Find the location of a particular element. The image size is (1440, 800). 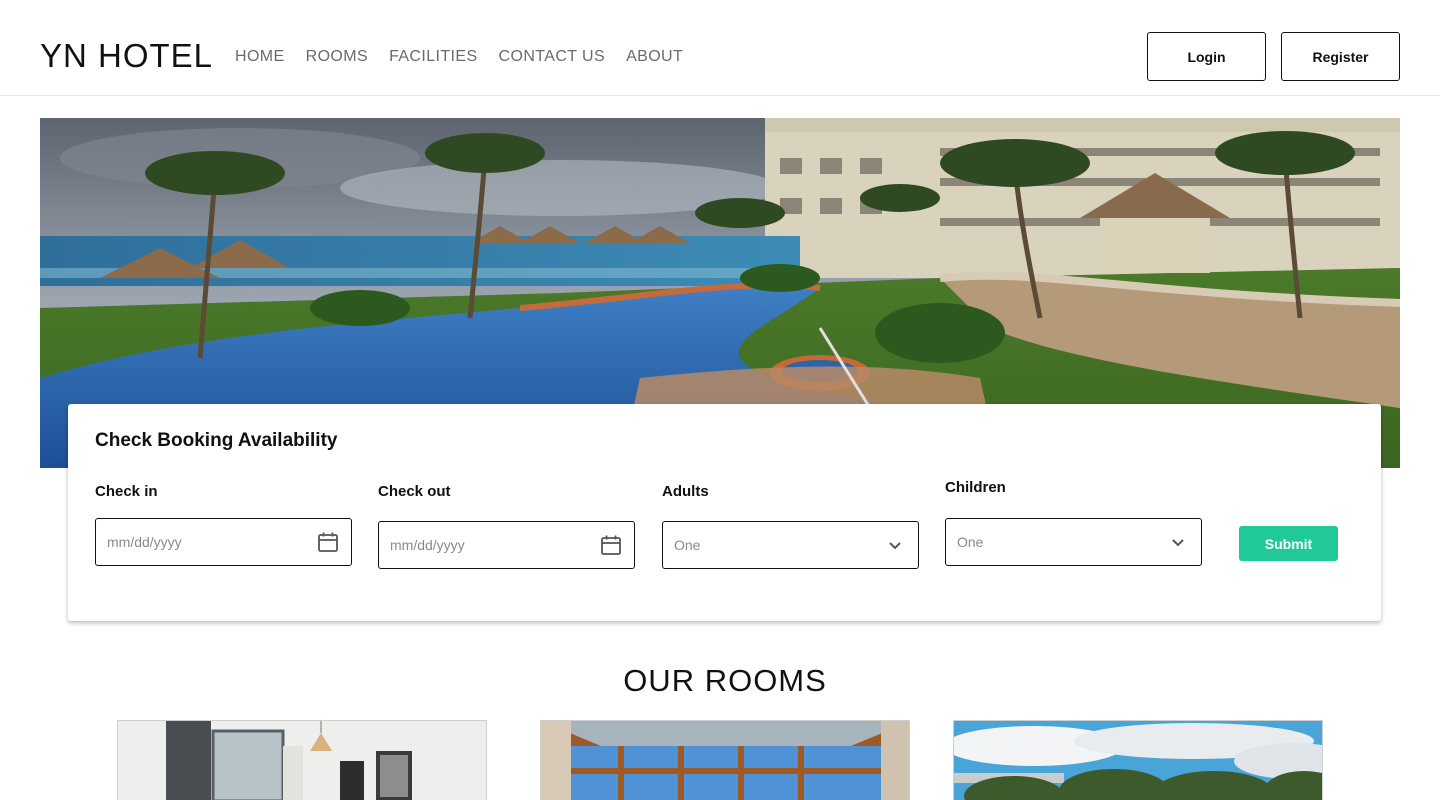

submit-button: Submit is located at coordinates (1288, 543).